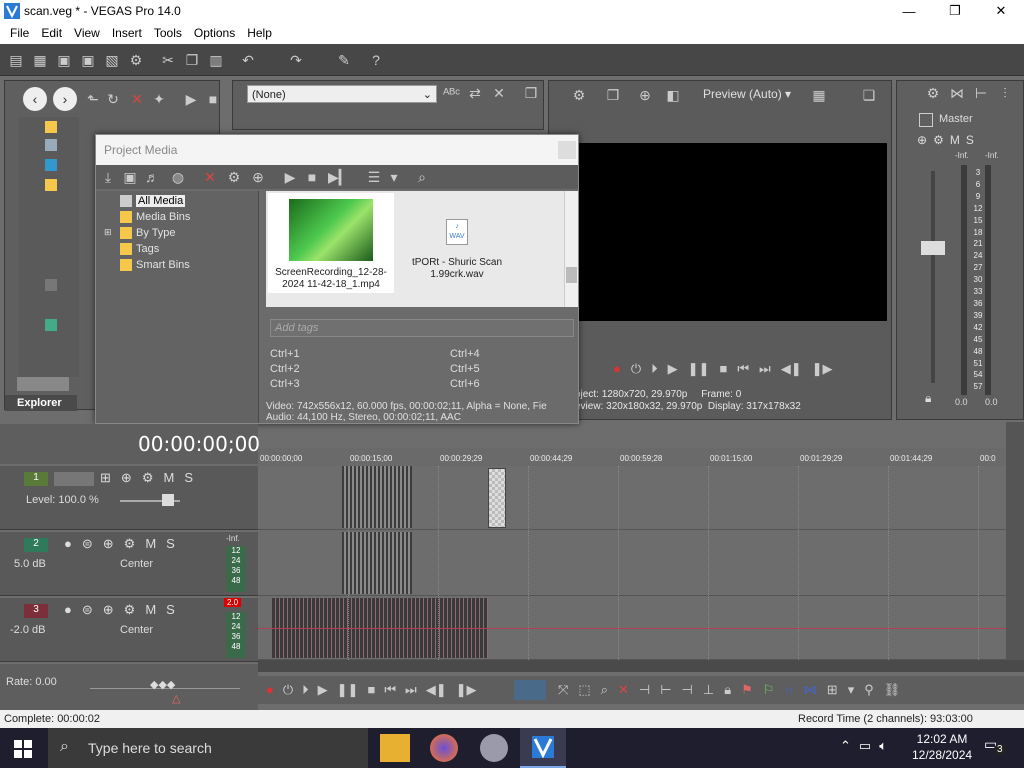 The width and height of the screenshot is (1024, 768). Describe the element at coordinates (51, 33) in the screenshot. I see `menu-edit: Edit` at that location.